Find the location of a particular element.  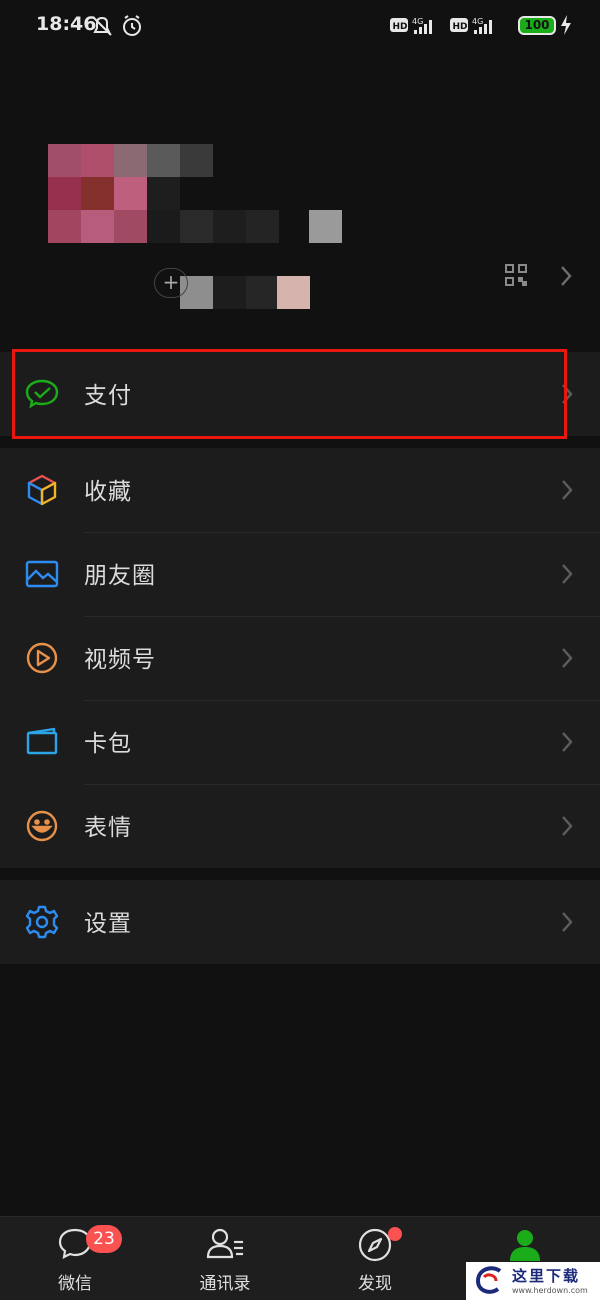

pay-group: 支付 is located at coordinates (300, 394).